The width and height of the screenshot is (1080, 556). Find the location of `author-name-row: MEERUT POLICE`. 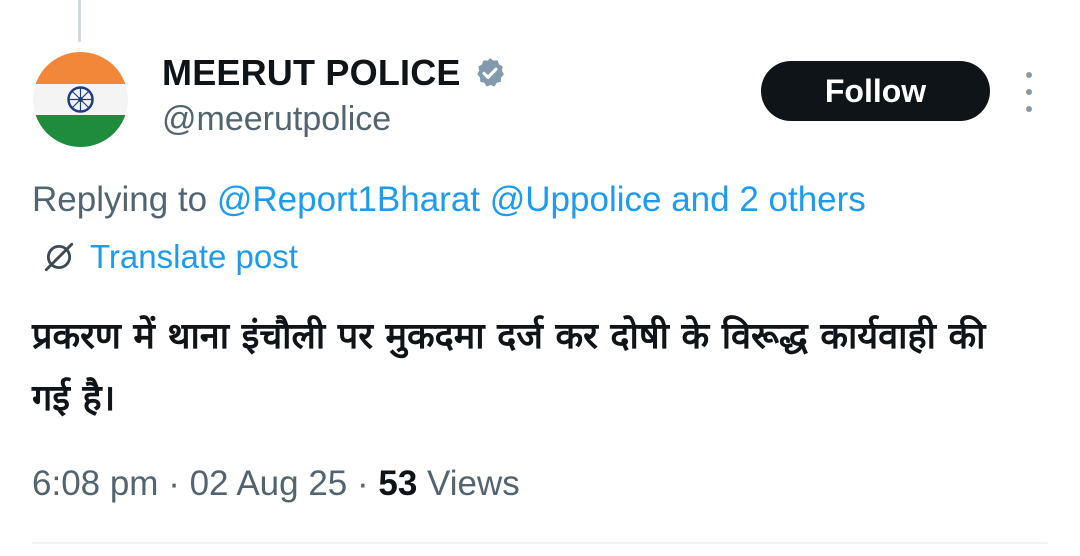

author-name-row: MEERUT POLICE is located at coordinates (334, 73).